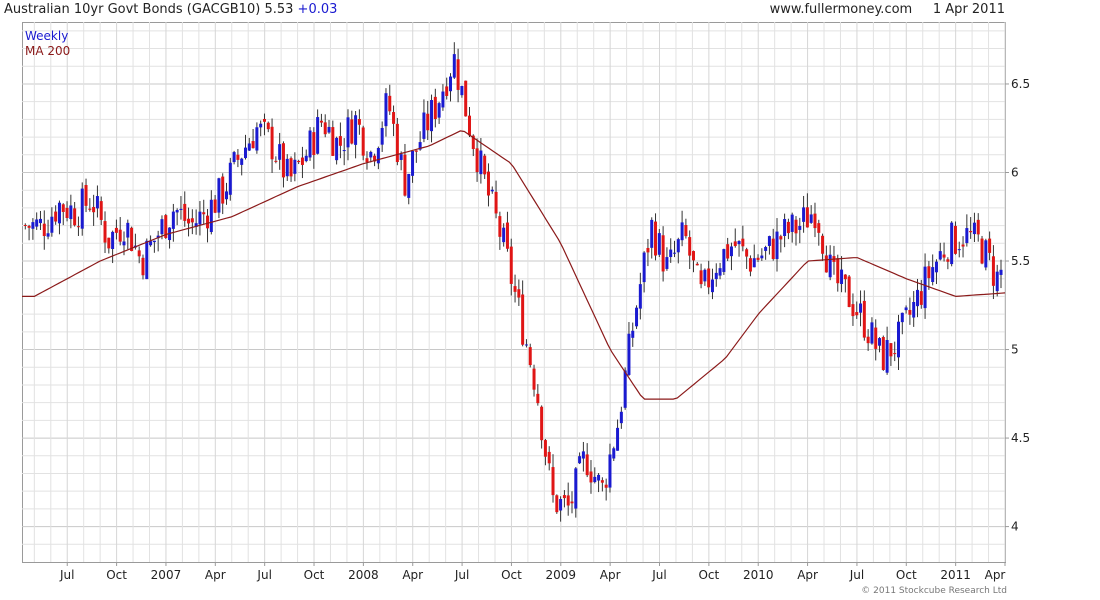 Image resolution: width=1100 pixels, height=600 pixels. What do you see at coordinates (47, 43) in the screenshot?
I see `legend: WeeklyMA 200` at bounding box center [47, 43].